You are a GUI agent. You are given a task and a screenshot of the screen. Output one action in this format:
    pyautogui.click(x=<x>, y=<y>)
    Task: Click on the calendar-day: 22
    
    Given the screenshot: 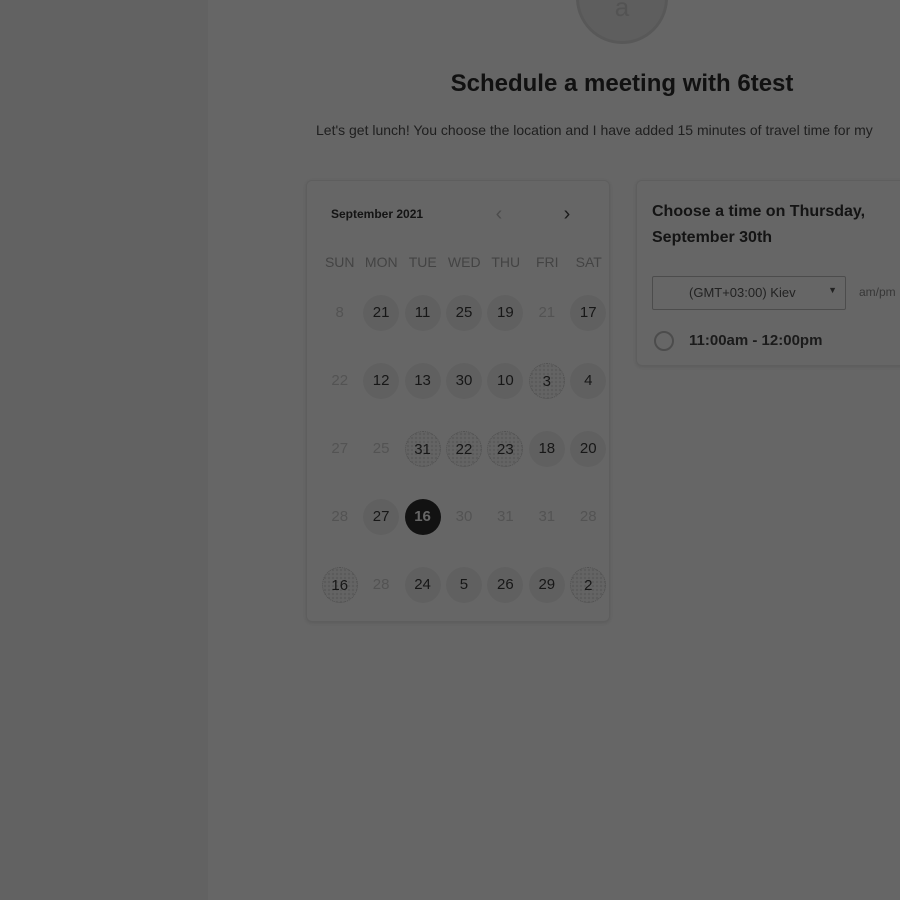 What is the action you would take?
    pyautogui.click(x=463, y=449)
    